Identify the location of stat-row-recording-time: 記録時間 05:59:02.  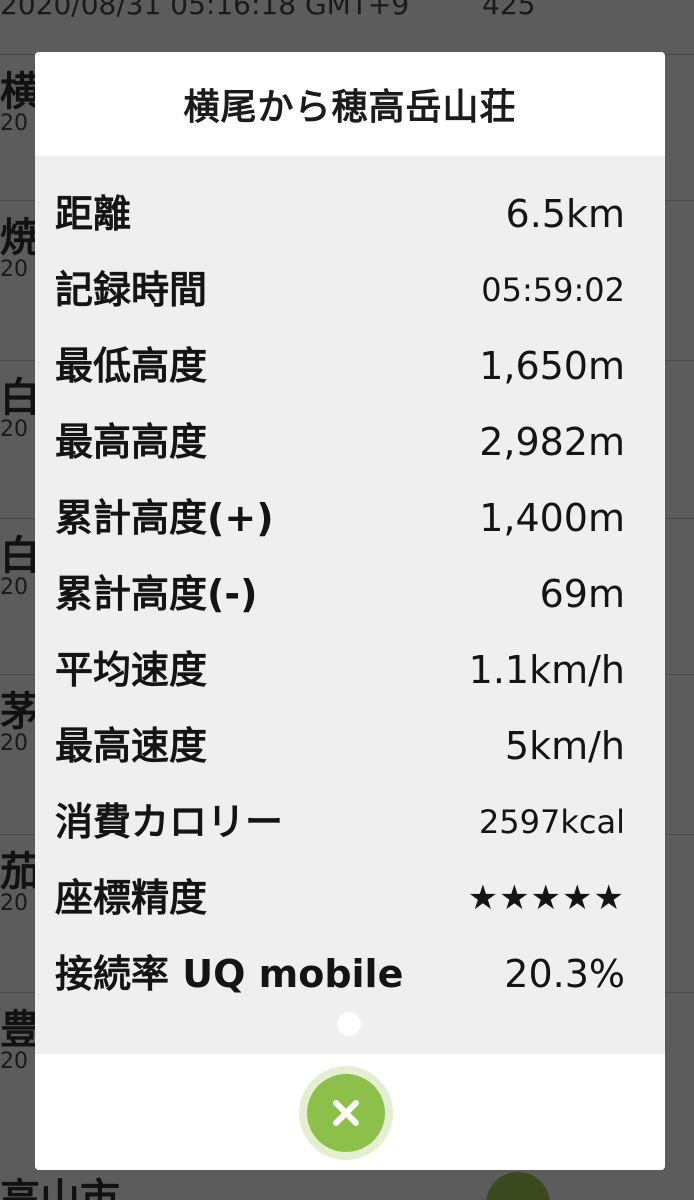
(350, 290).